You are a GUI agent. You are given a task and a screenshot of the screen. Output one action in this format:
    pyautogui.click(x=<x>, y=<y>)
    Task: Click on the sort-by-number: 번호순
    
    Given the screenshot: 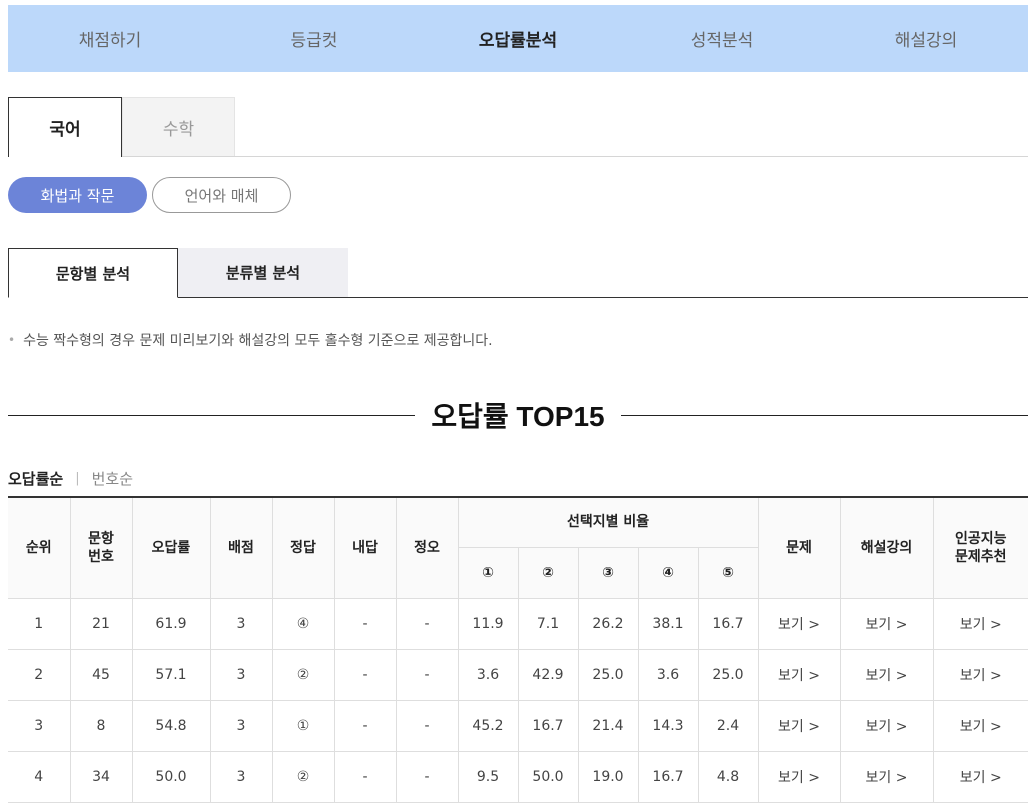 What is the action you would take?
    pyautogui.click(x=112, y=478)
    